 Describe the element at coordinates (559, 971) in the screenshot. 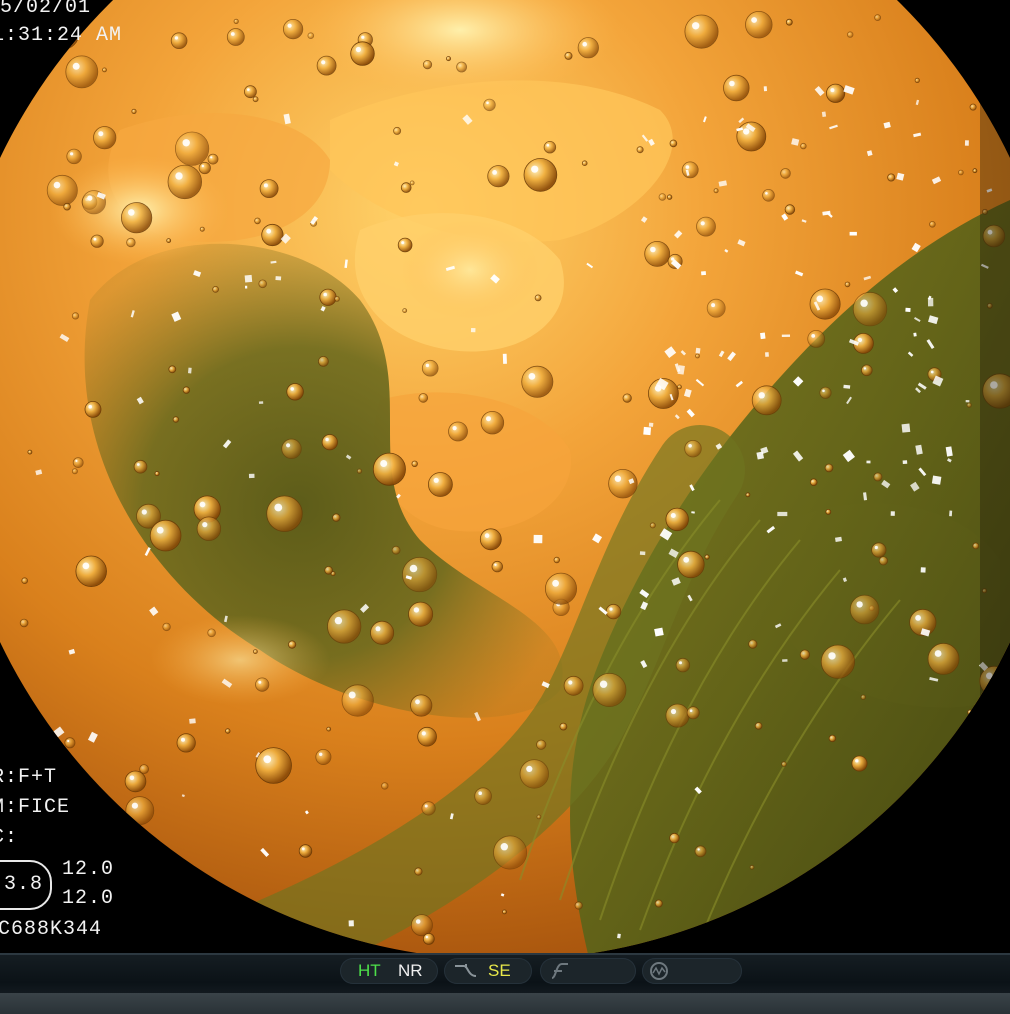

I see `enhance-icon` at that location.